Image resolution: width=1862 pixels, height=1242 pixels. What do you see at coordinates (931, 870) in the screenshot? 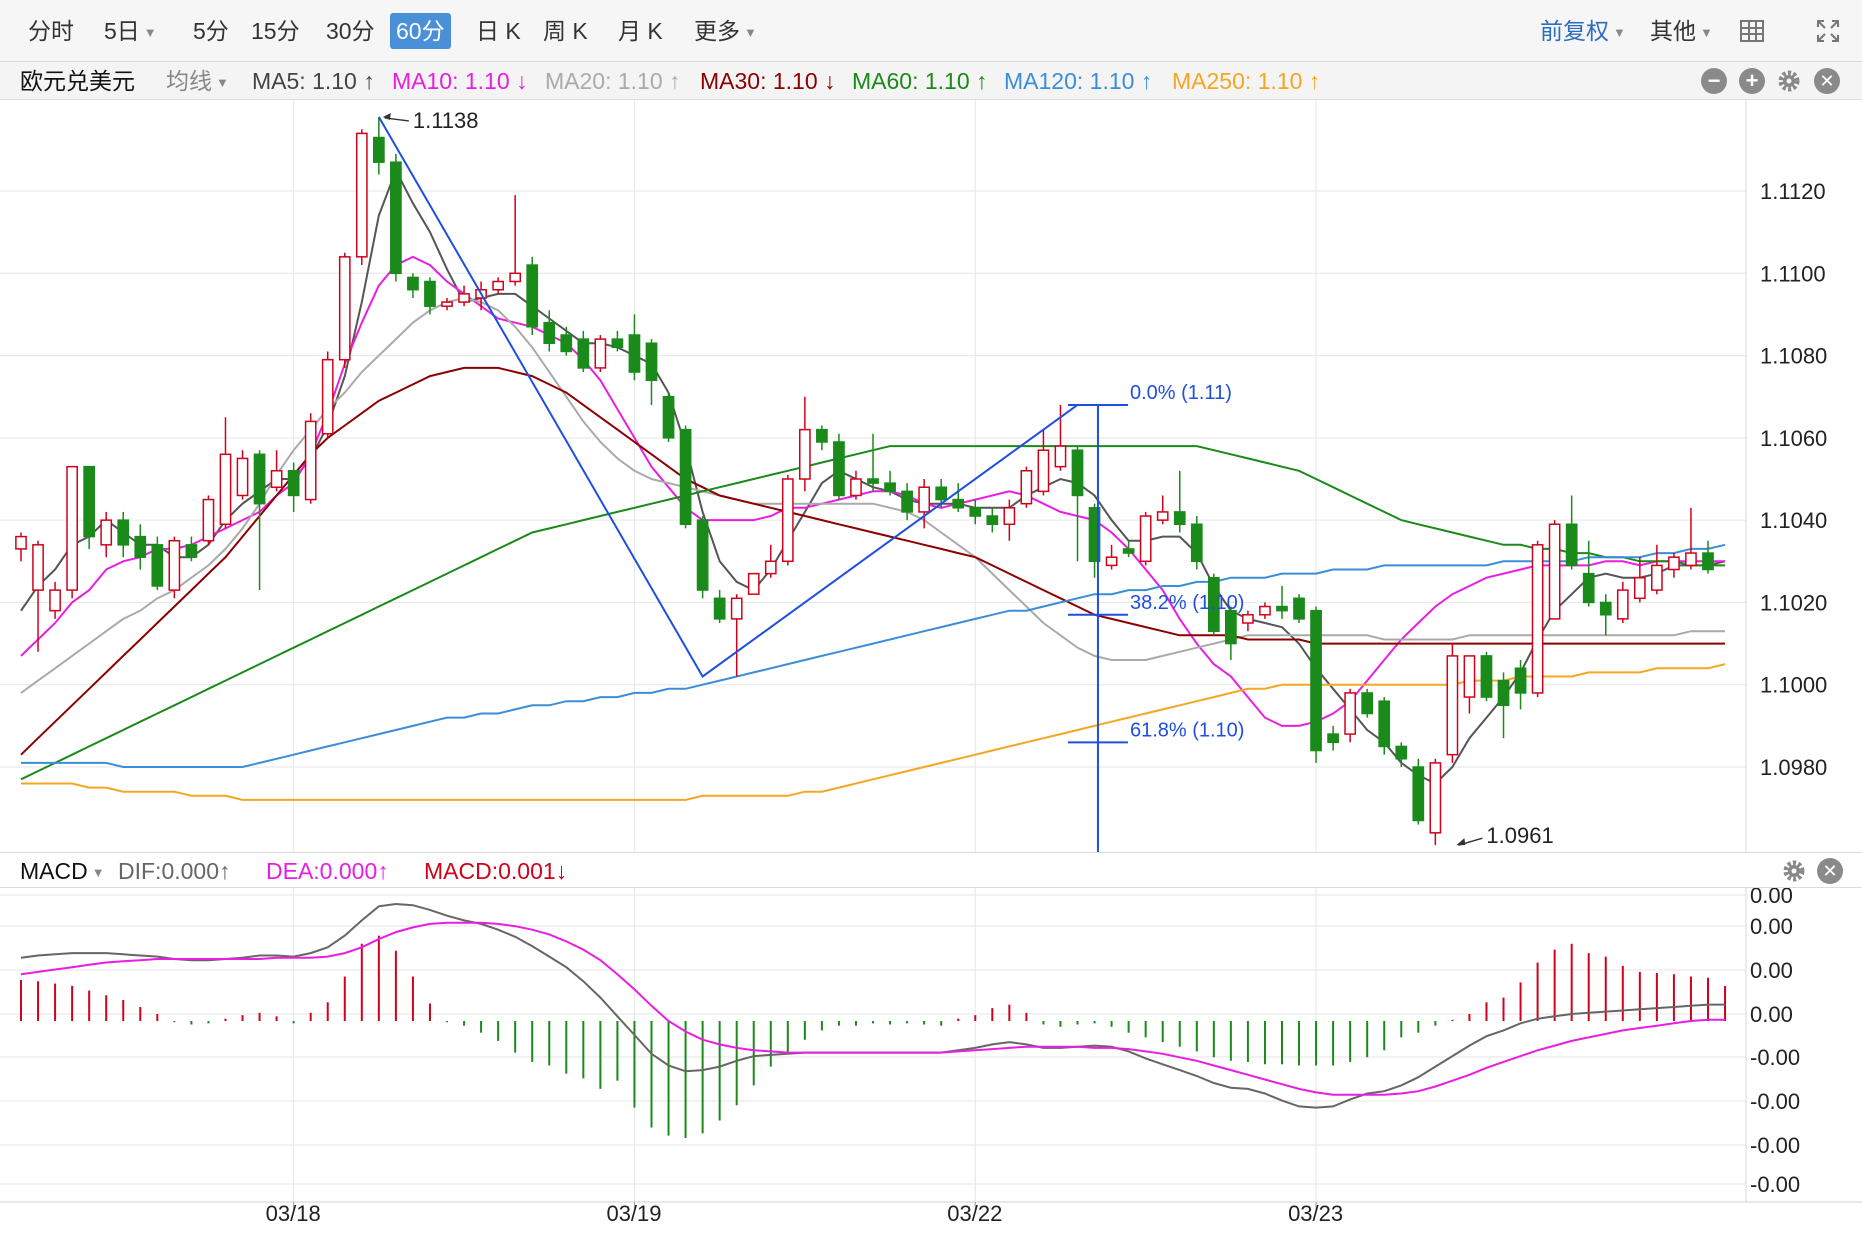
I see `macd-legend-bar: MACD ▼ DIF:0.000↑ DEA:0.000↑ MACD:0.001↓ ✕` at bounding box center [931, 870].